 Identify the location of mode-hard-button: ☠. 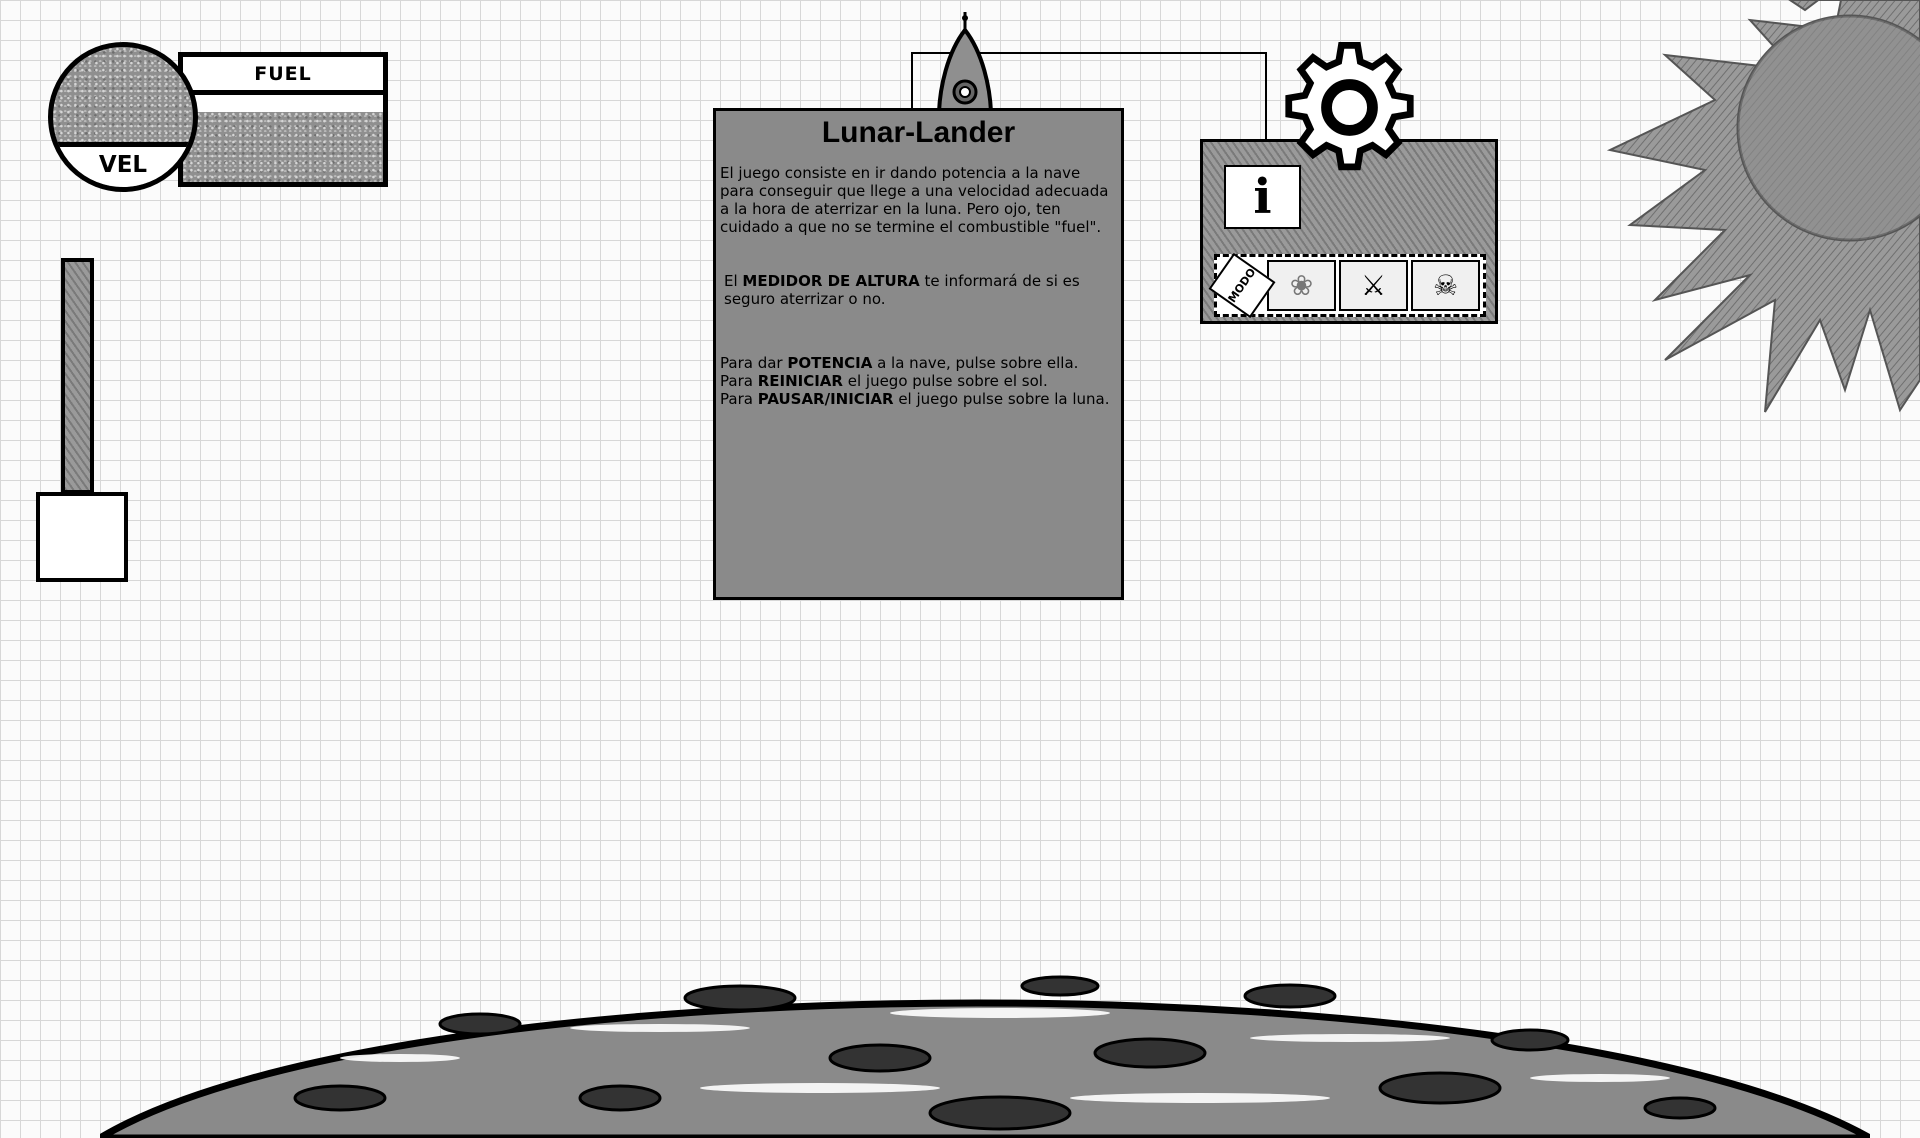
(1445, 285).